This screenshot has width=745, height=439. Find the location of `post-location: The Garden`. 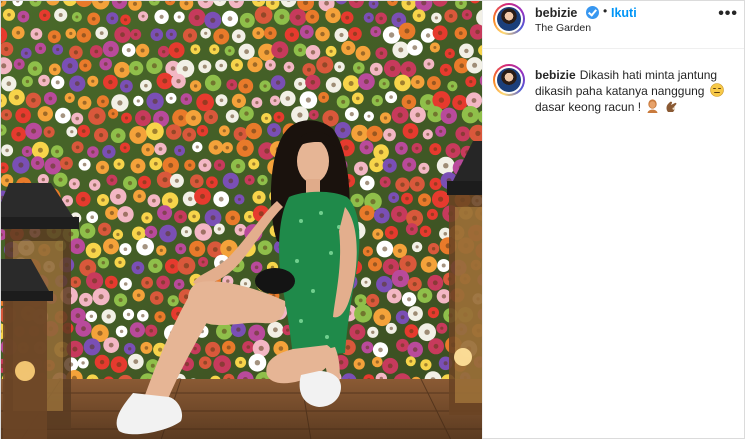

post-location: The Garden is located at coordinates (563, 28).